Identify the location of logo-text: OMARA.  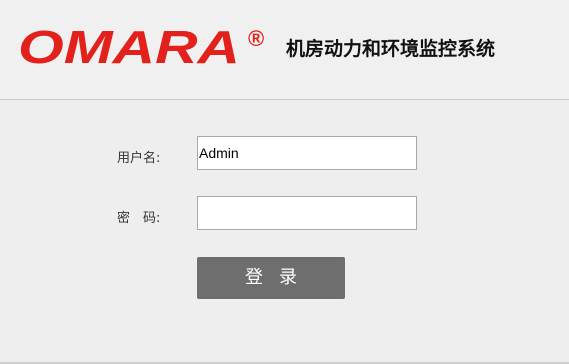
(129, 47).